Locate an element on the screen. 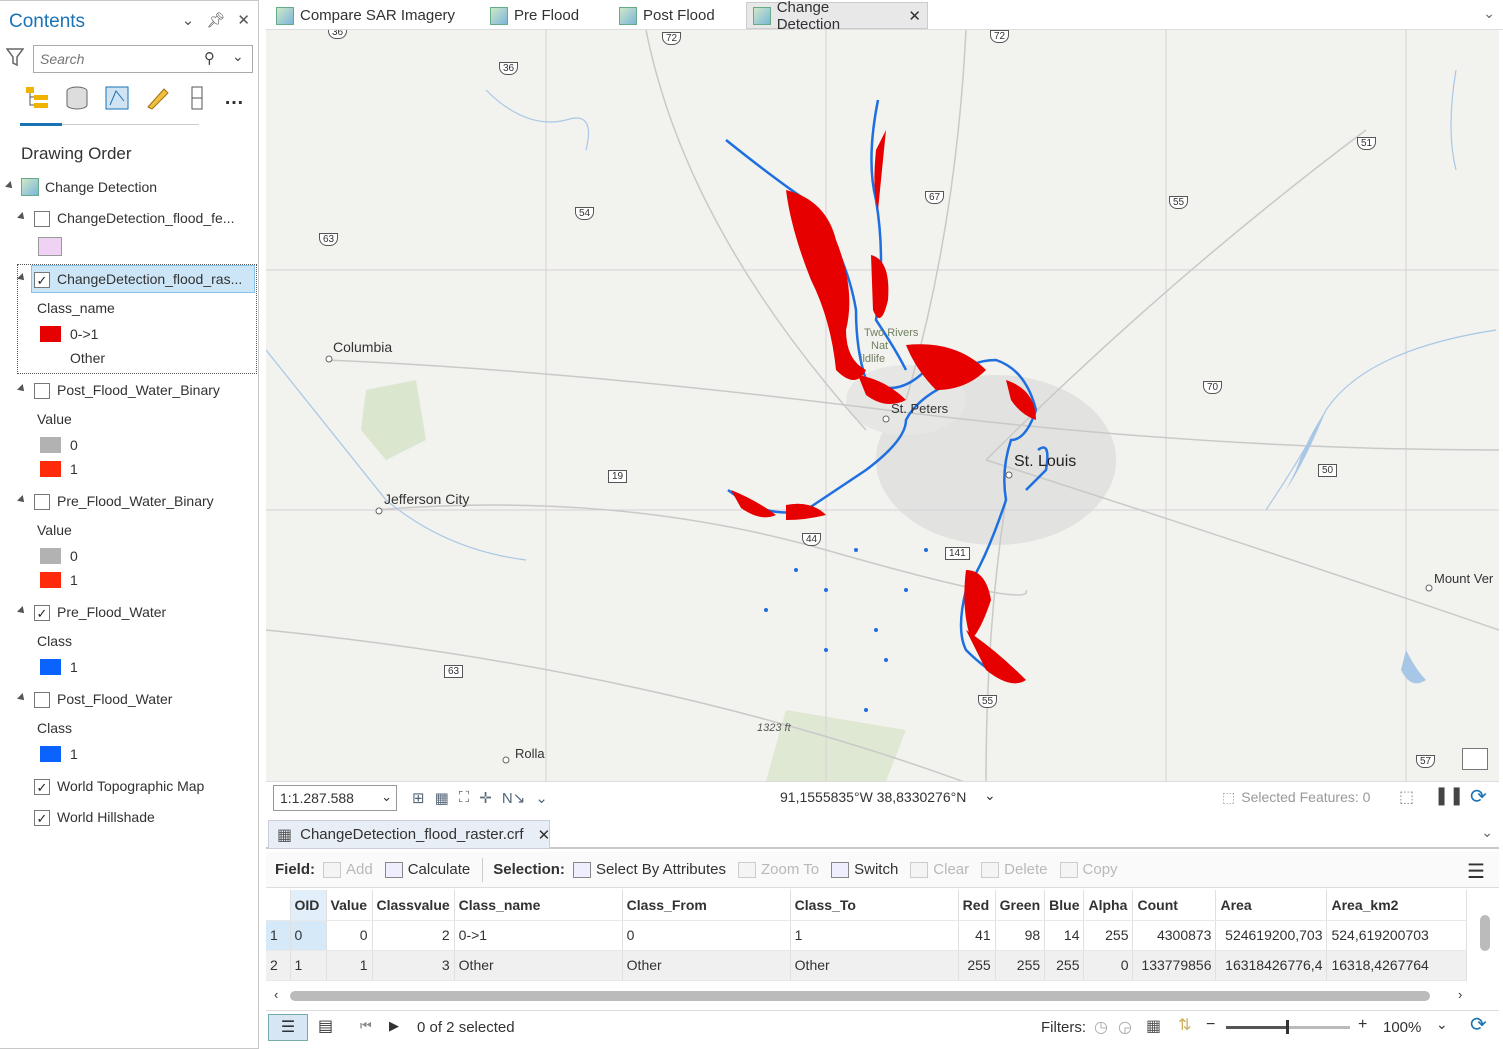 The image size is (1503, 1049). table-icon: ▦ is located at coordinates (442, 798).